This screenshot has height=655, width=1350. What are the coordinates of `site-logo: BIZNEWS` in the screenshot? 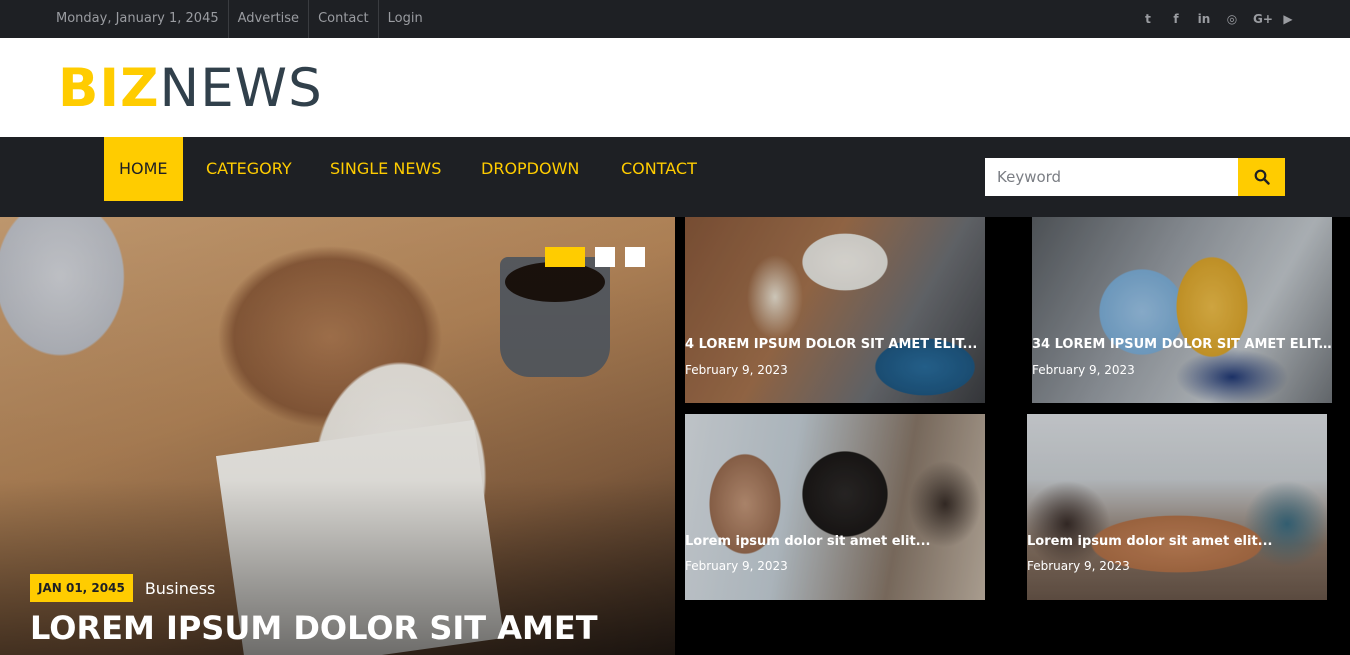 It's located at (190, 88).